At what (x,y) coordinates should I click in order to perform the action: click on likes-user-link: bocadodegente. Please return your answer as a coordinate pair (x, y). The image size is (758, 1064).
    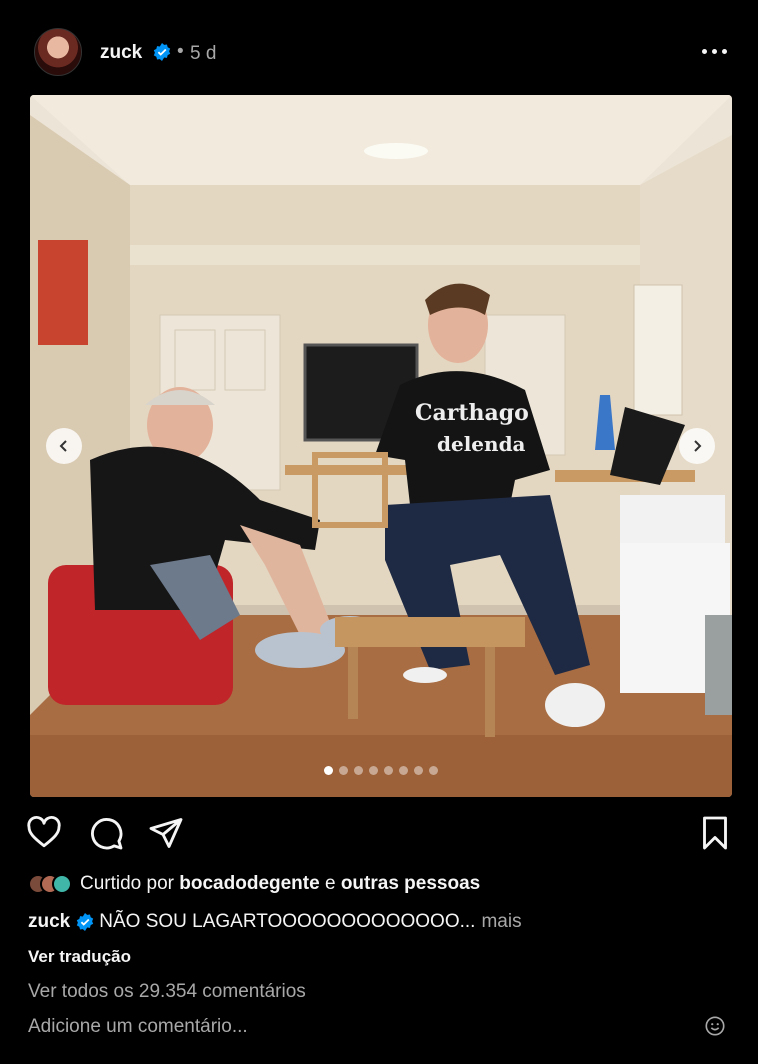
    Looking at the image, I should click on (249, 883).